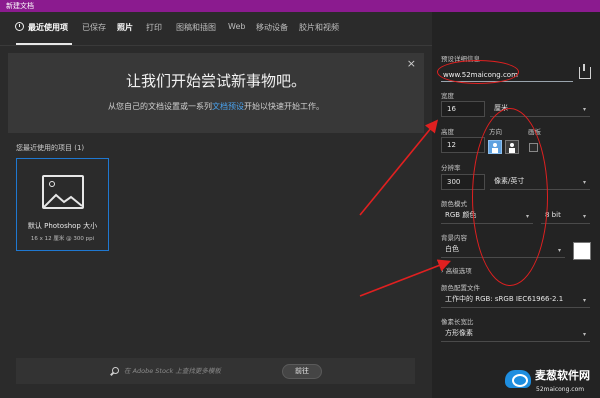 Image resolution: width=600 pixels, height=398 pixels. I want to click on search-icon, so click(115, 370).